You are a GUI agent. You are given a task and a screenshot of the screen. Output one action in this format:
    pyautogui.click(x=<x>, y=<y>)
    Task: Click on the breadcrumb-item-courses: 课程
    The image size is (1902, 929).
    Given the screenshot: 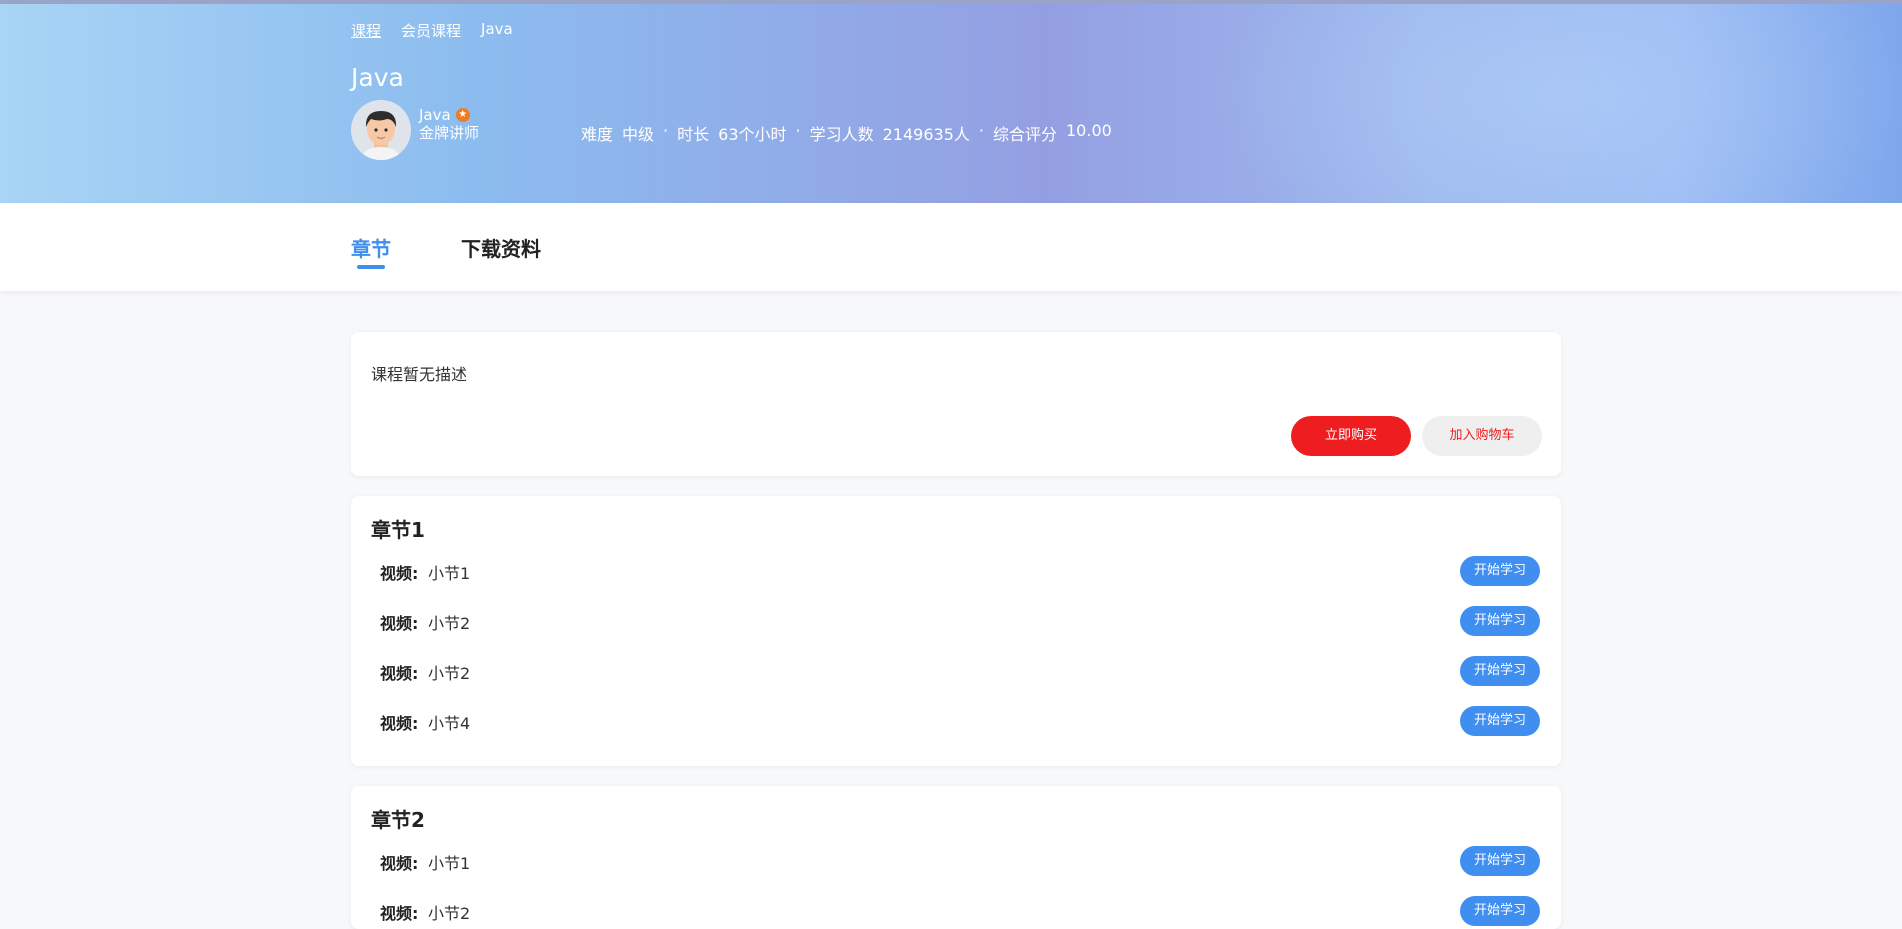 What is the action you would take?
    pyautogui.click(x=366, y=30)
    